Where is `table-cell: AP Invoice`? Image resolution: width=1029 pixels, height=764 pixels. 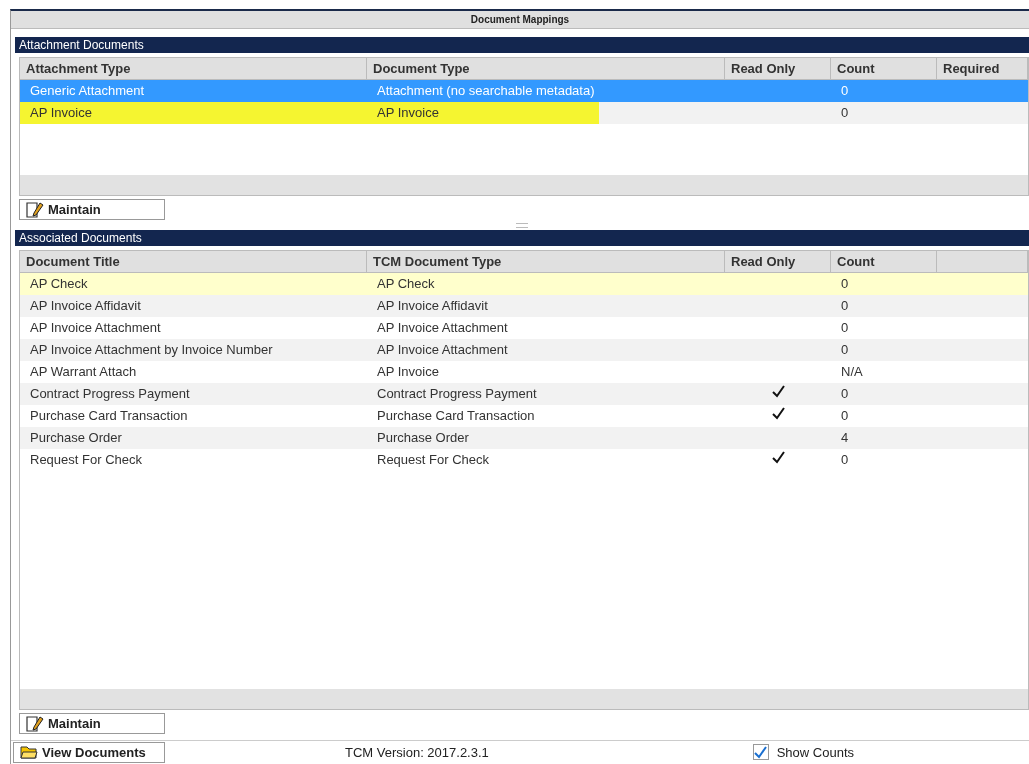
table-cell: AP Invoice is located at coordinates (193, 113).